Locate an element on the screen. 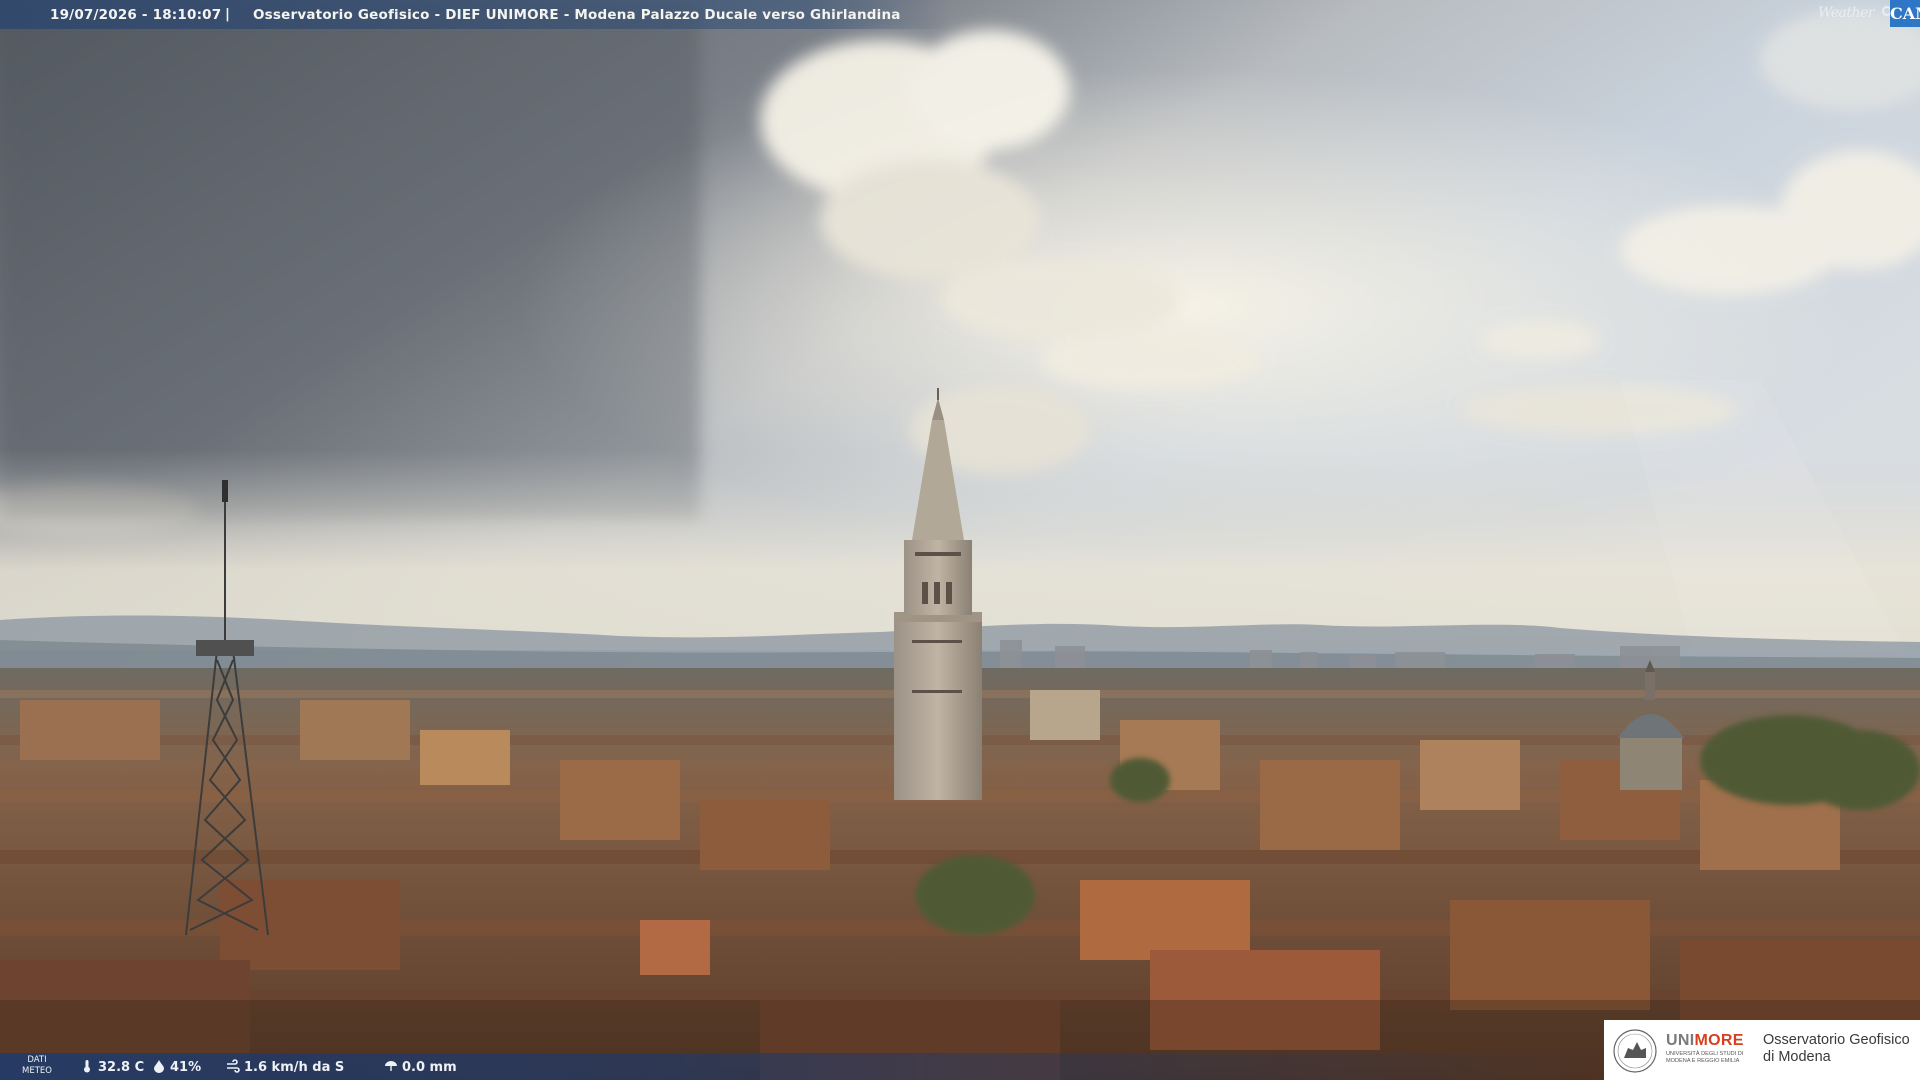  observatory-name: Osservatorio Geofisico di Modena is located at coordinates (1836, 1048).